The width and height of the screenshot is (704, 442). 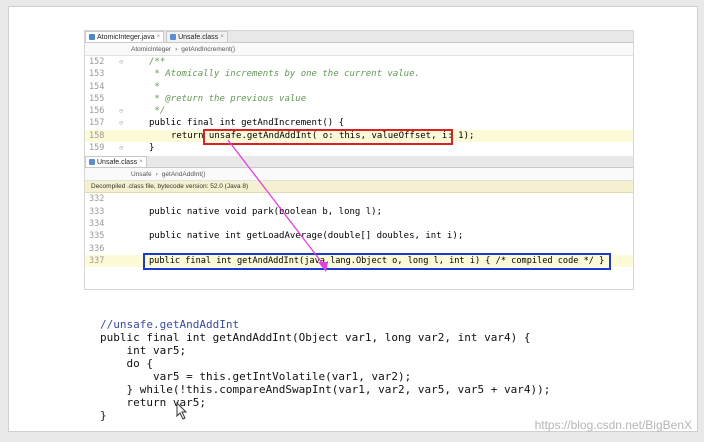 What do you see at coordinates (103, 415) in the screenshot?
I see `snippet-line: }` at bounding box center [103, 415].